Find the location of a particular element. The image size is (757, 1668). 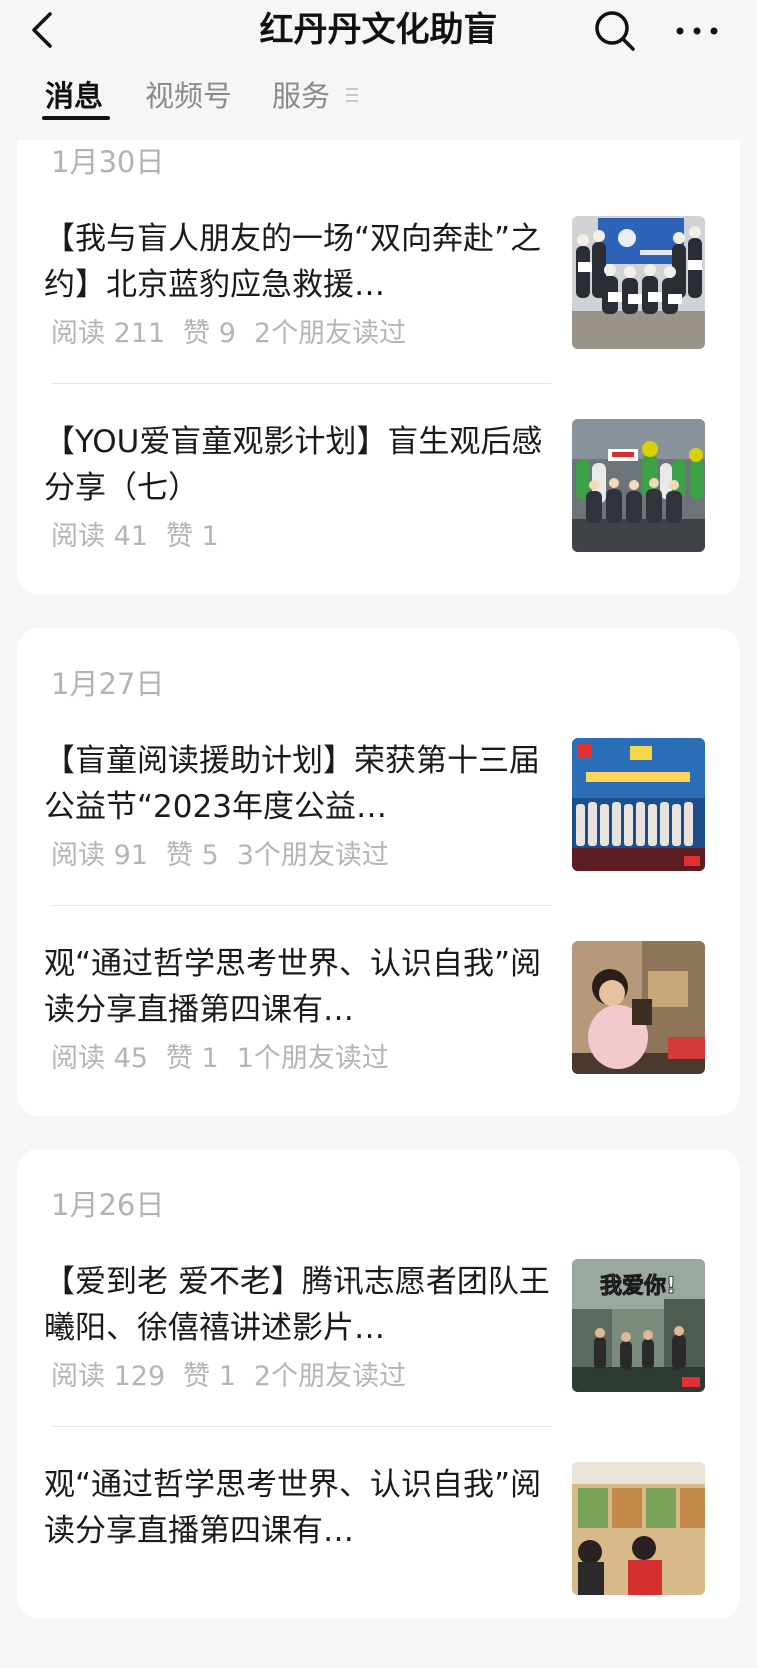

tab-bar: 消息 视频号 服务 is located at coordinates (378, 100).